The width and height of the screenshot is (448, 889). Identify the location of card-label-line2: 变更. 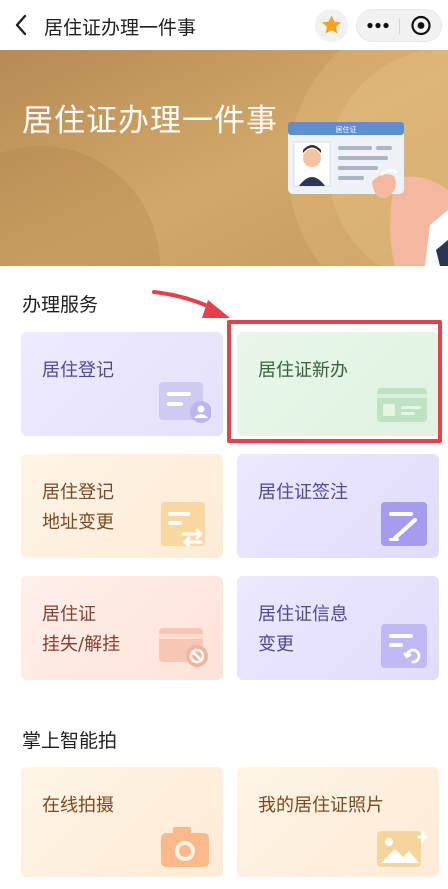
(276, 644).